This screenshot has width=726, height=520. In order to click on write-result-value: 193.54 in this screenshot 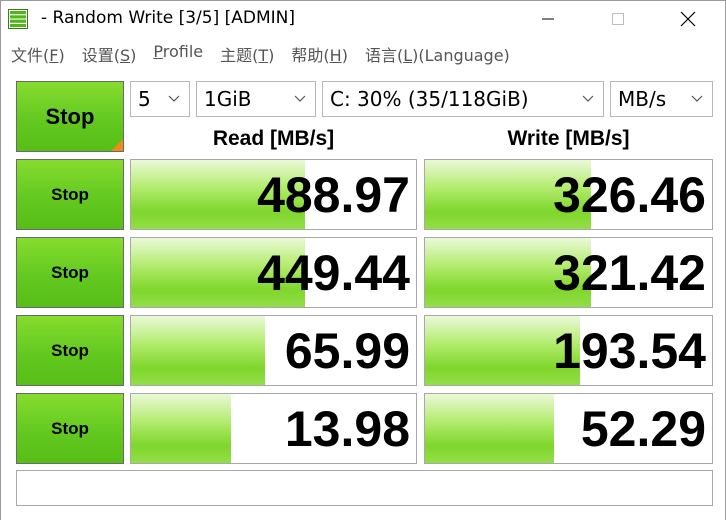, I will do `click(629, 350)`.